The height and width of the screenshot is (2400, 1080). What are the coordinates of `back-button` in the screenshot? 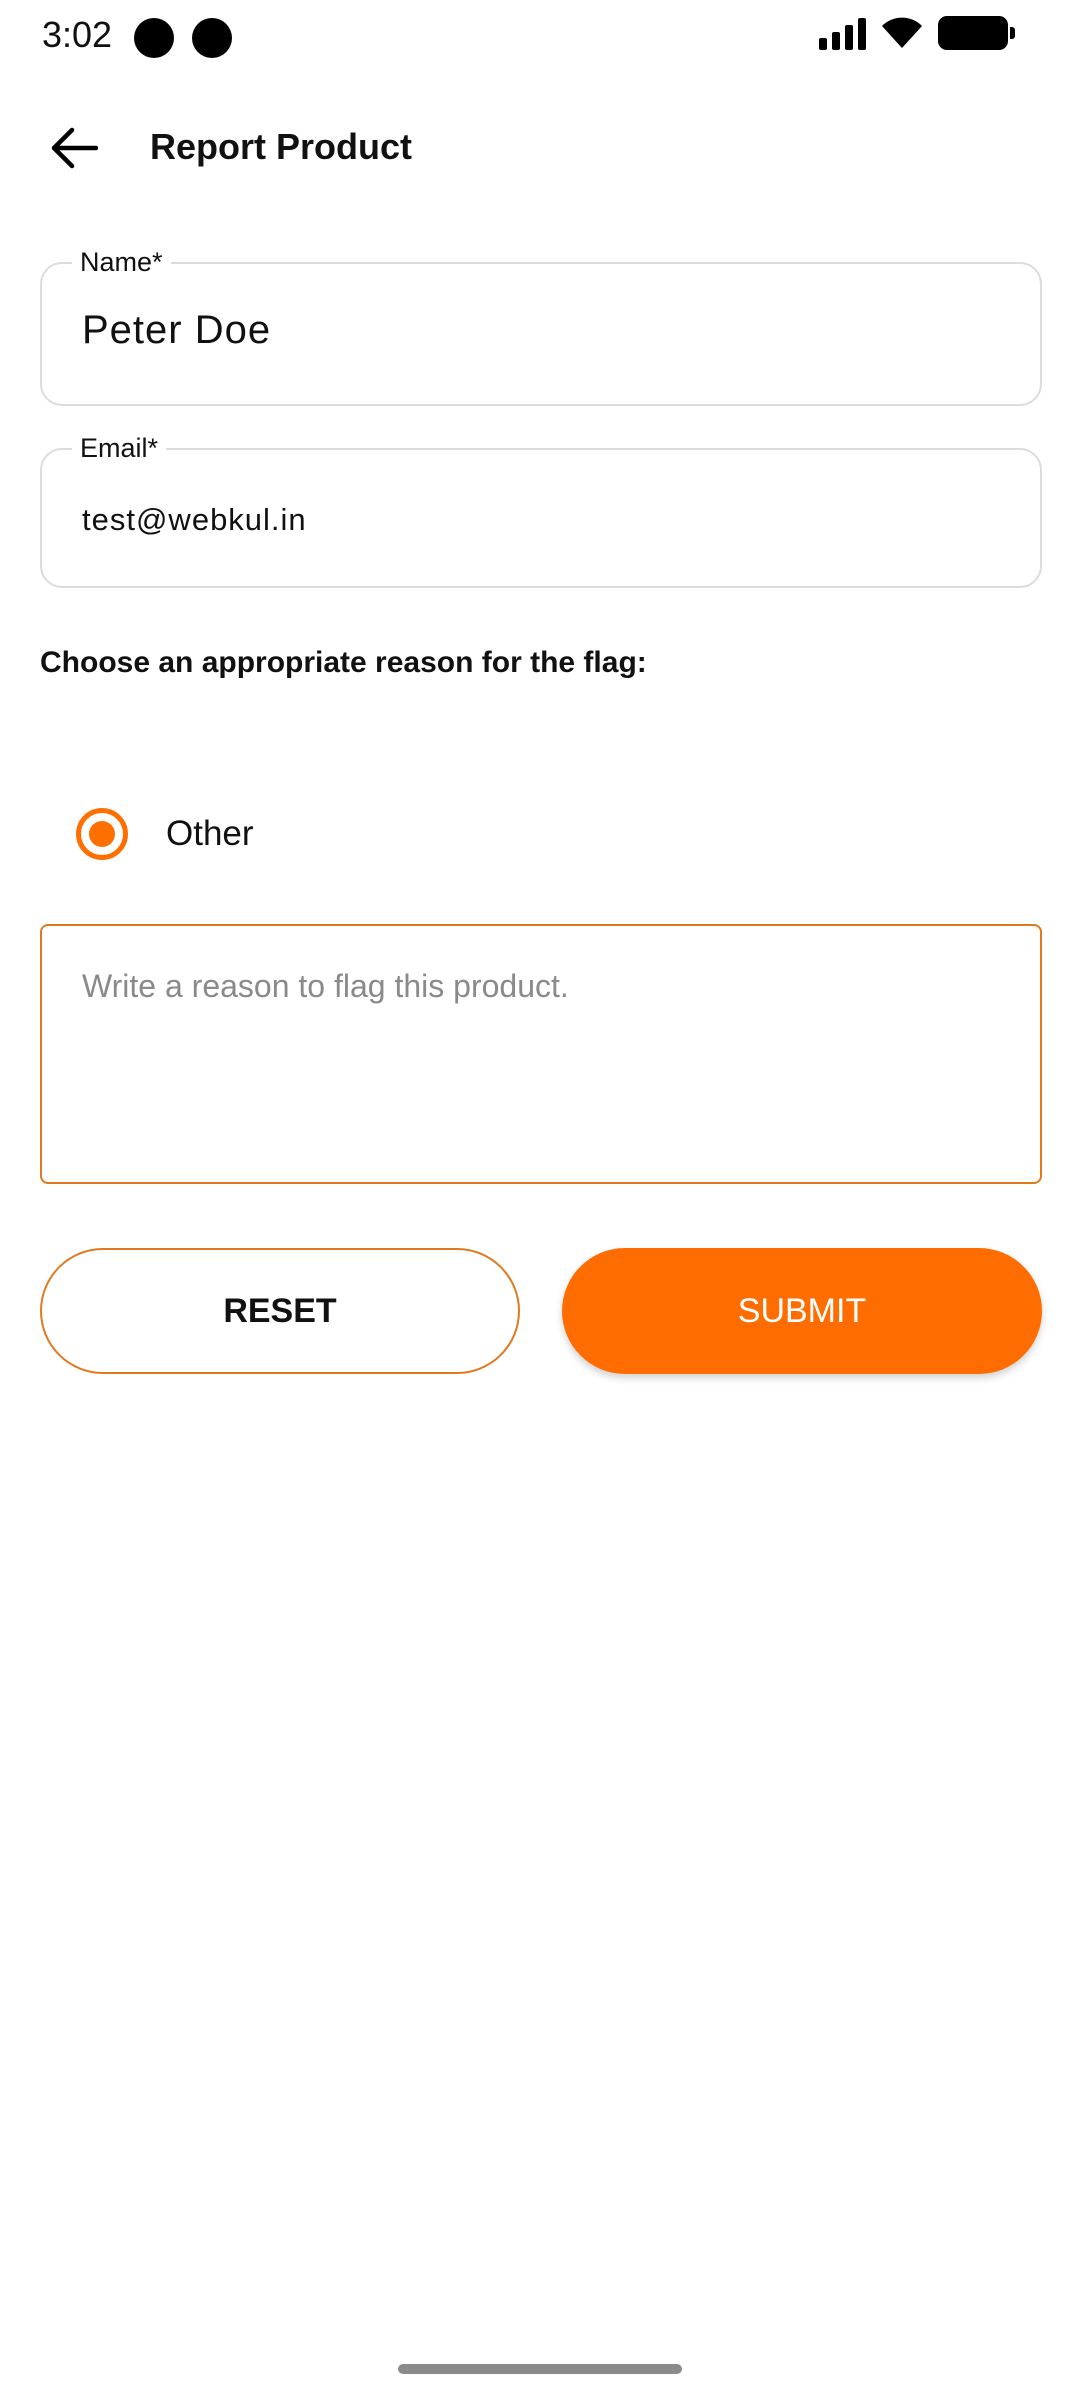 It's located at (74, 148).